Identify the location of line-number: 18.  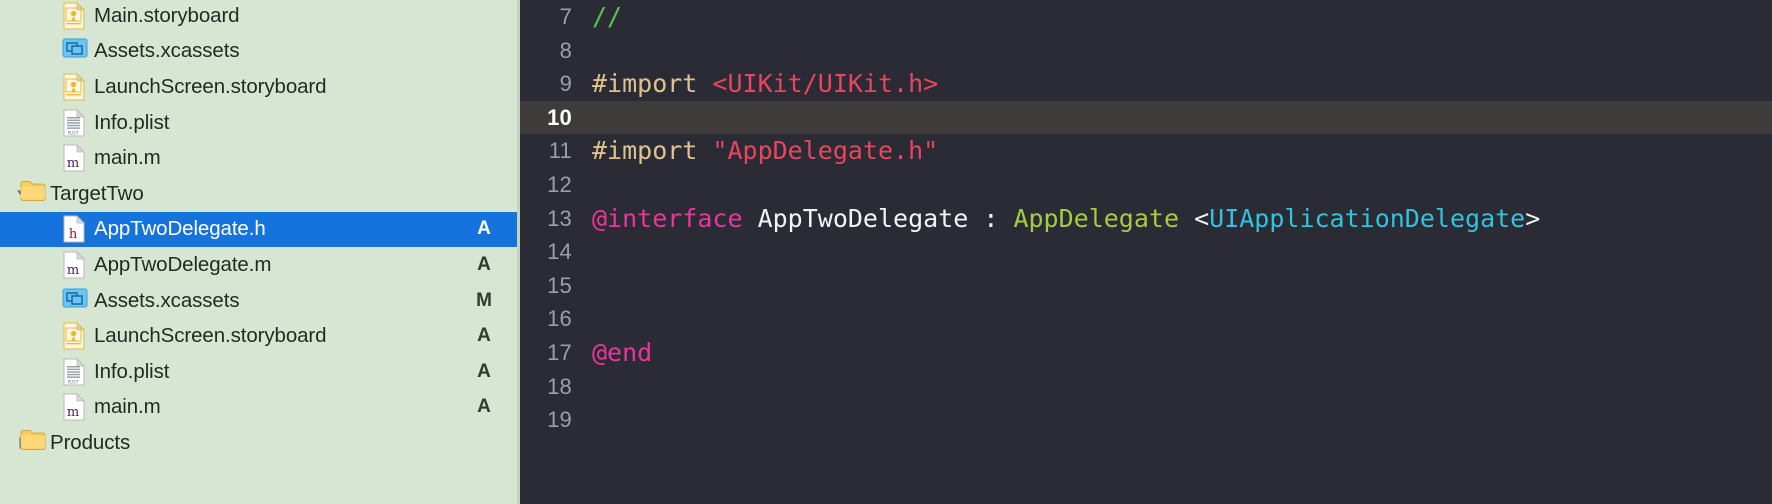
(559, 386).